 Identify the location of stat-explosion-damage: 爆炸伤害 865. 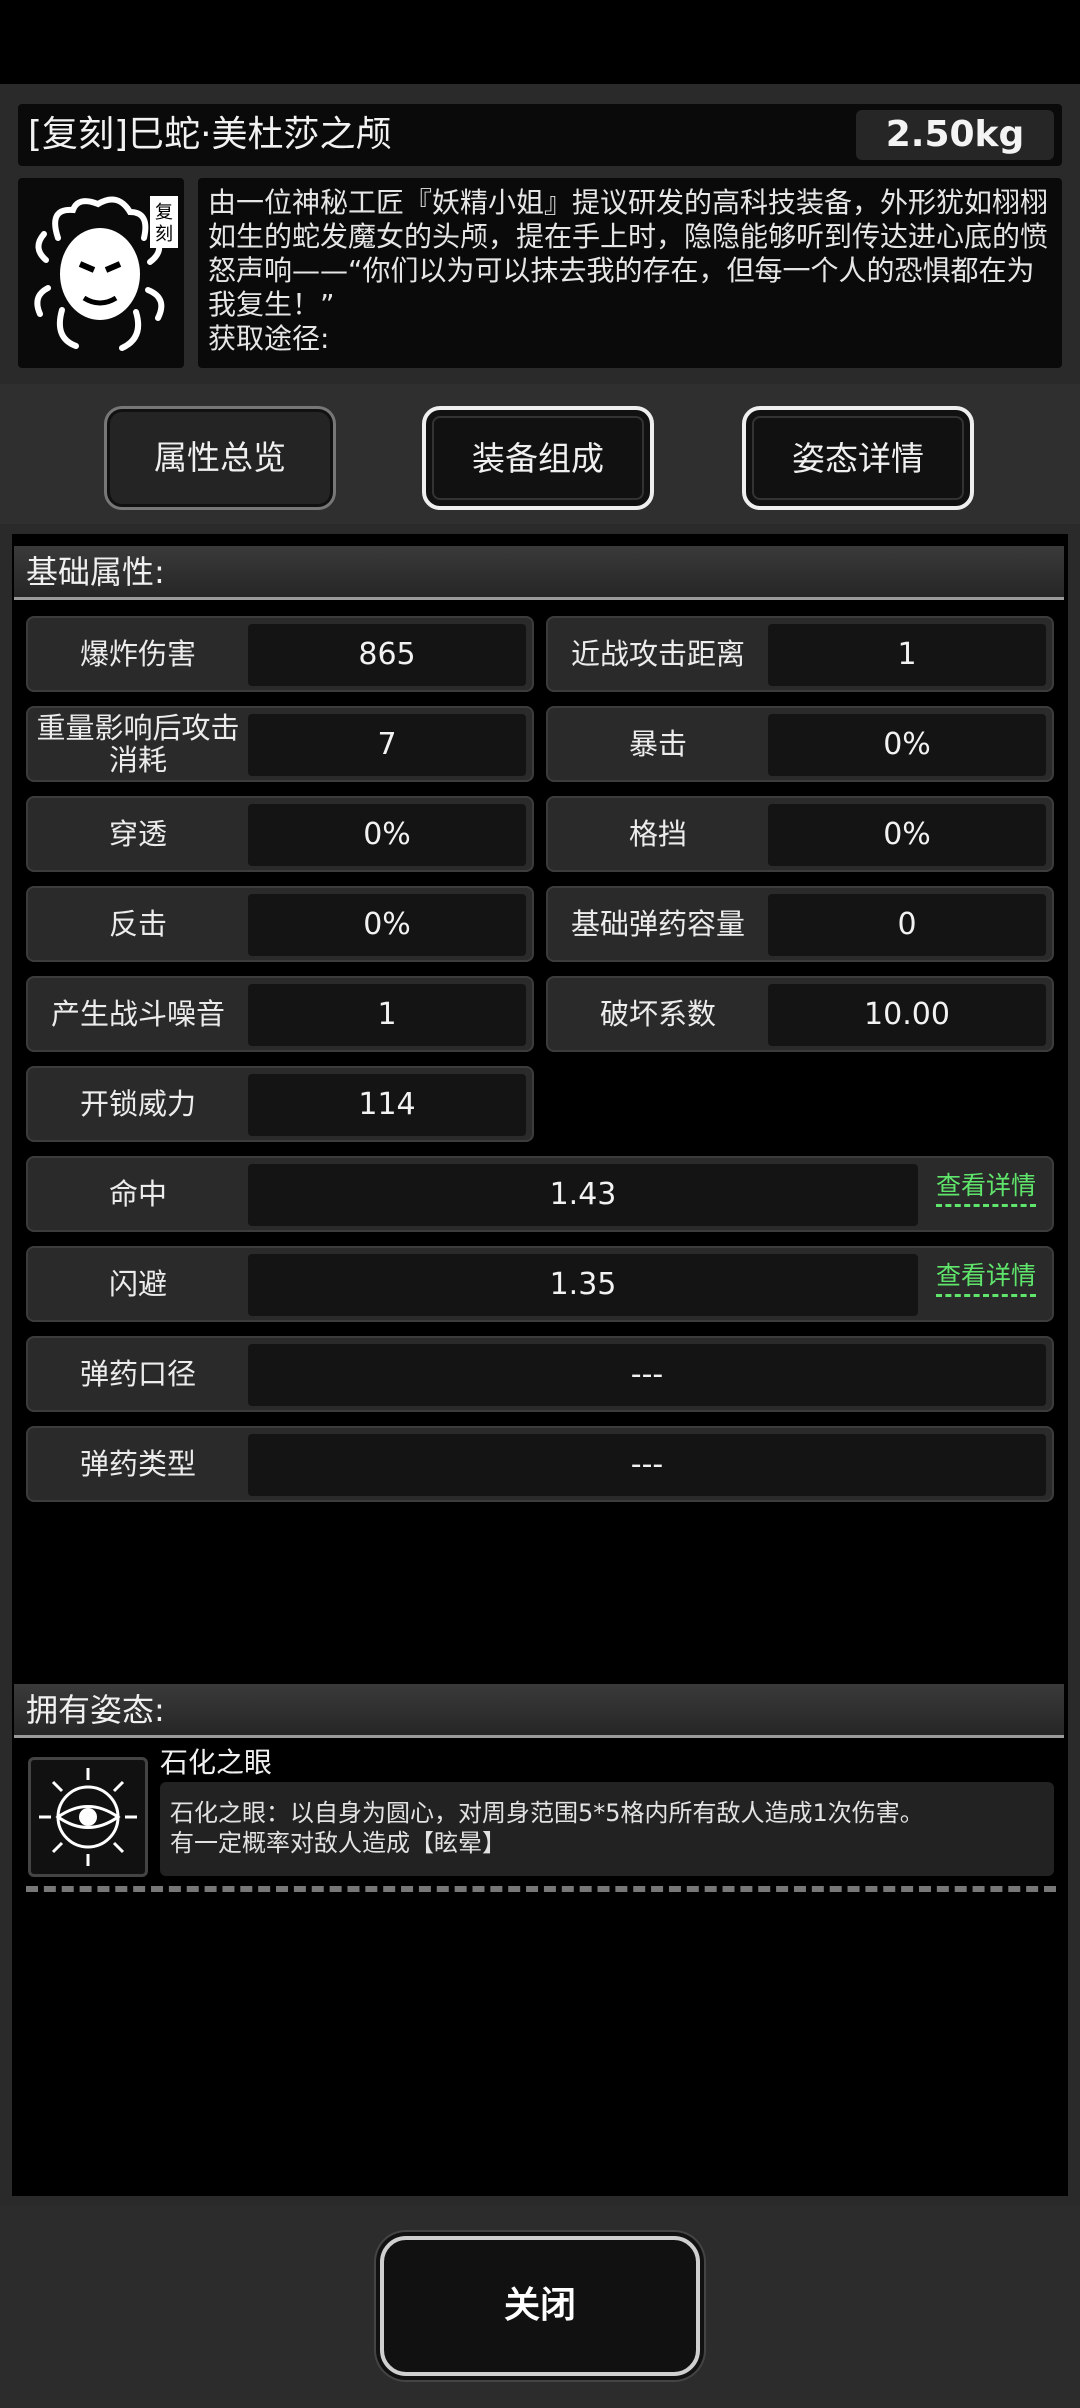
(280, 654).